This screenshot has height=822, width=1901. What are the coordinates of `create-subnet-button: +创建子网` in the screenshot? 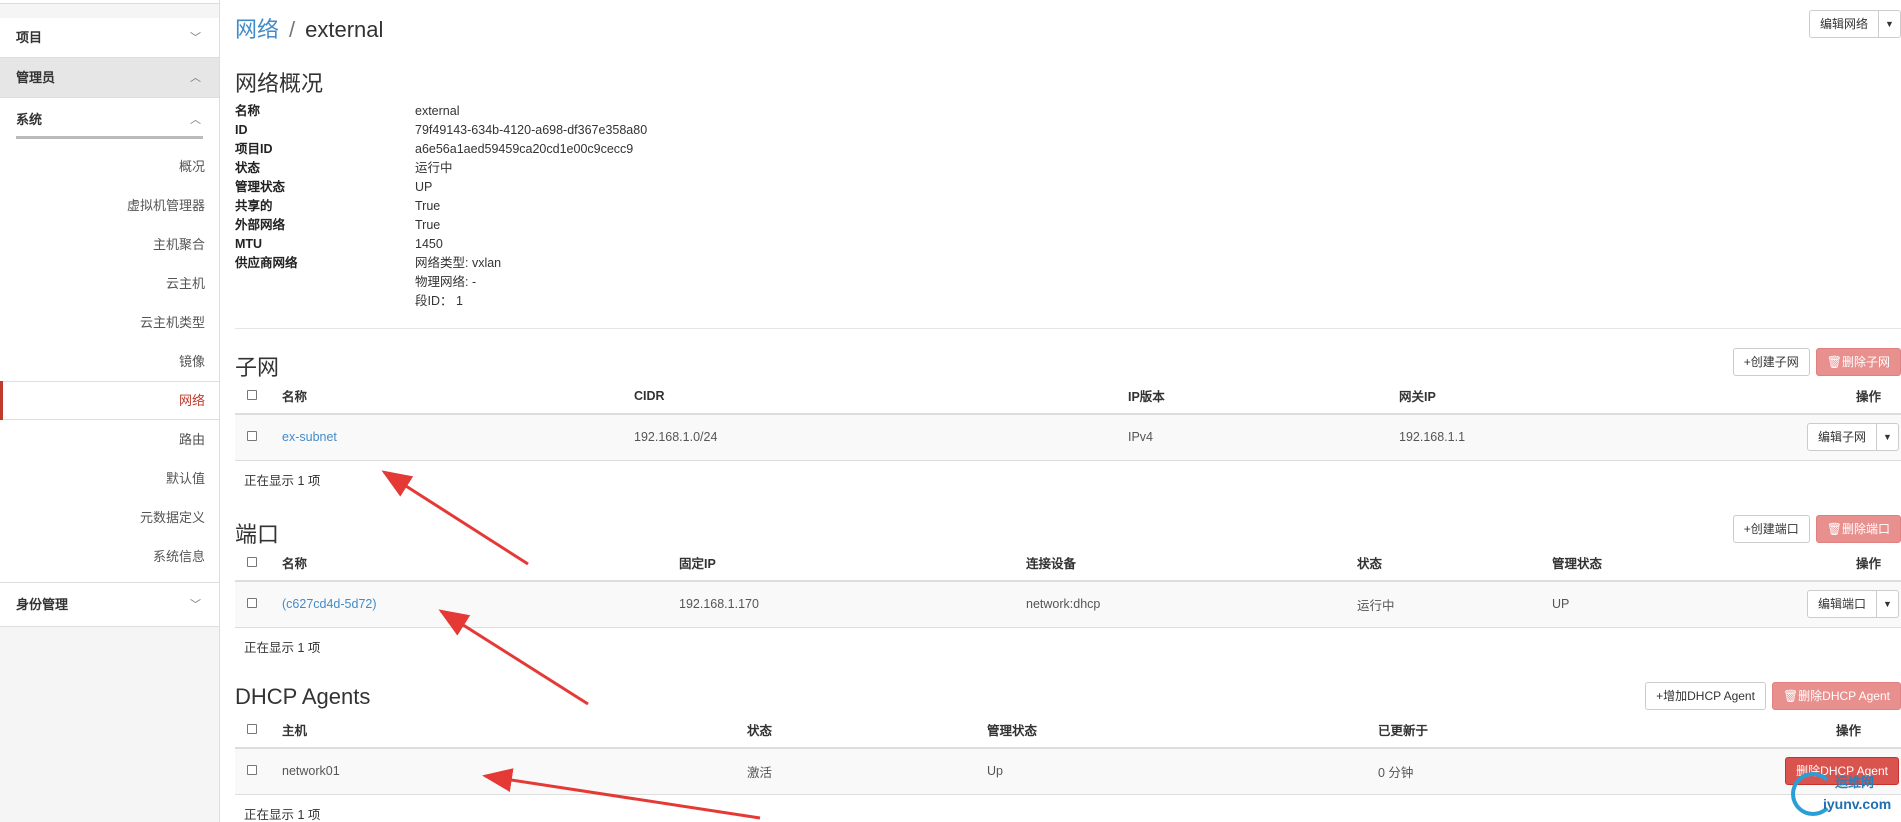 It's located at (1771, 362).